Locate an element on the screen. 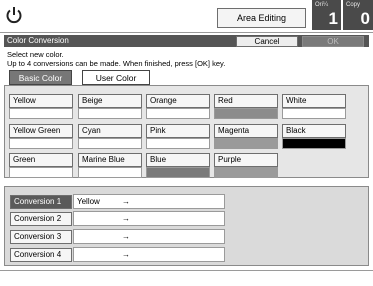 This screenshot has height=286, width=373. tab-basic-color: Basic Color is located at coordinates (40, 77).